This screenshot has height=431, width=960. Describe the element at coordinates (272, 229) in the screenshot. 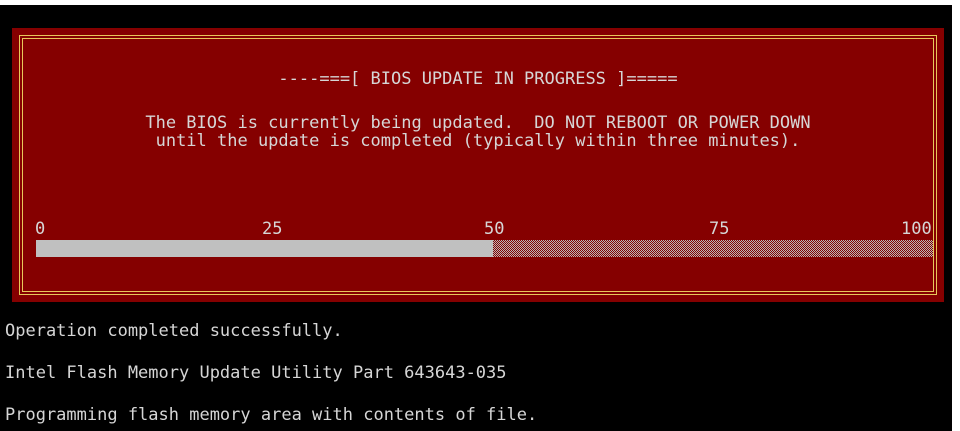

I see `progress-scale-label-25: 25` at that location.